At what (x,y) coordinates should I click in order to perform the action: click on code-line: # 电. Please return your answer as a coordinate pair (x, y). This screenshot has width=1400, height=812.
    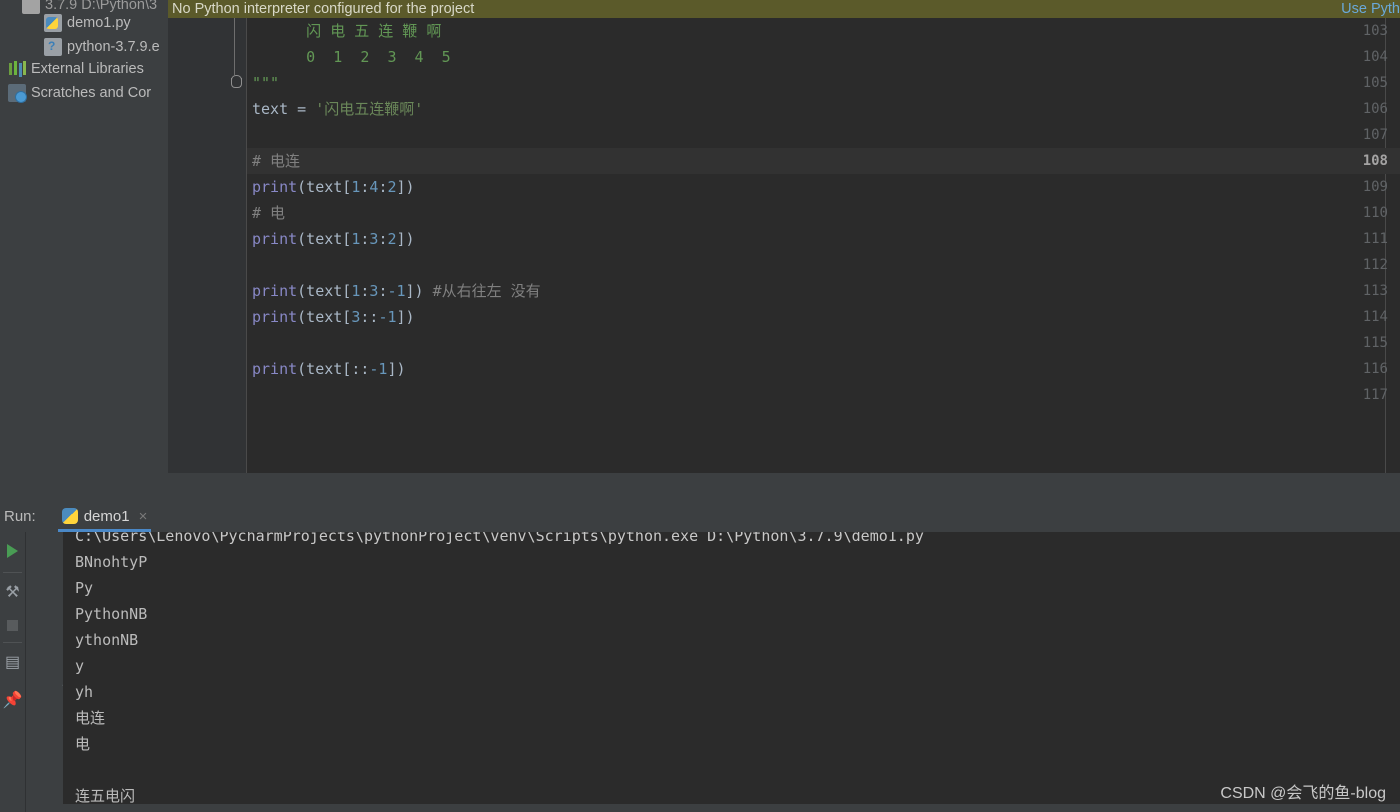
    Looking at the image, I should click on (268, 213).